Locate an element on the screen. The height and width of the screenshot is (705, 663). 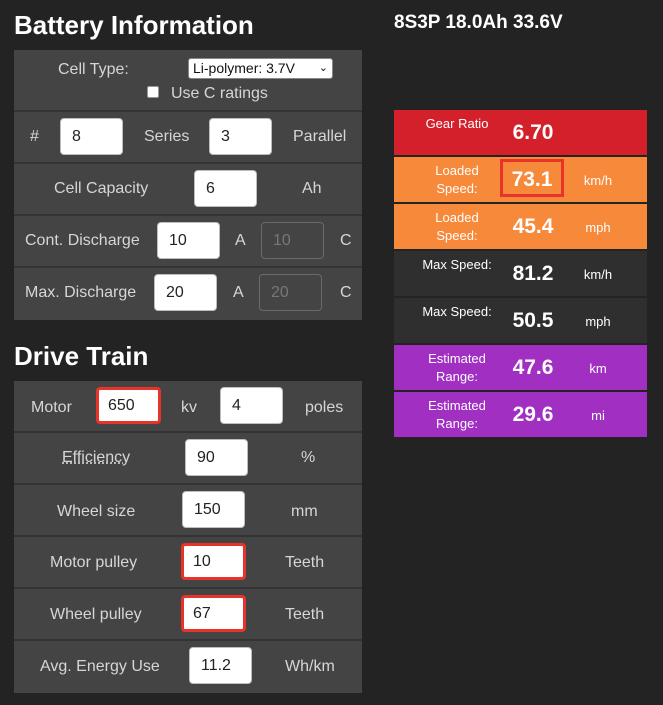
poles-input: 4 is located at coordinates (251, 405).